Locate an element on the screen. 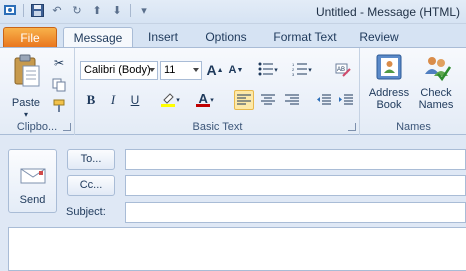 Image resolution: width=466 pixels, height=271 pixels. highlighter-icon is located at coordinates (168, 100).